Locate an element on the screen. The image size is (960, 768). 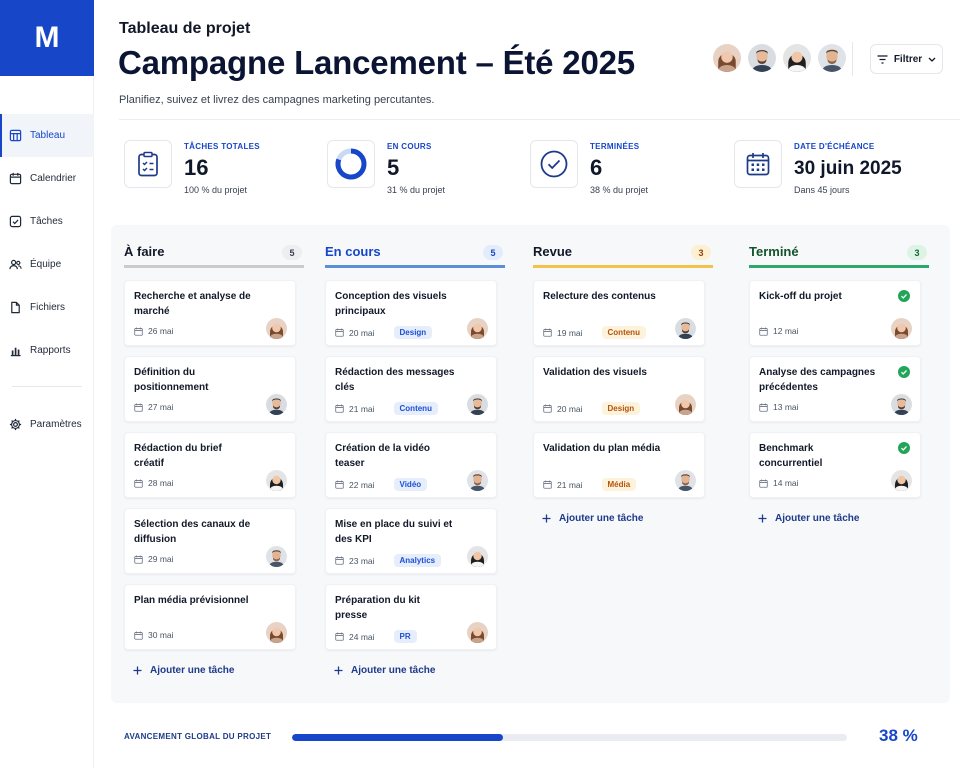
app-logo: M is located at coordinates (47, 38).